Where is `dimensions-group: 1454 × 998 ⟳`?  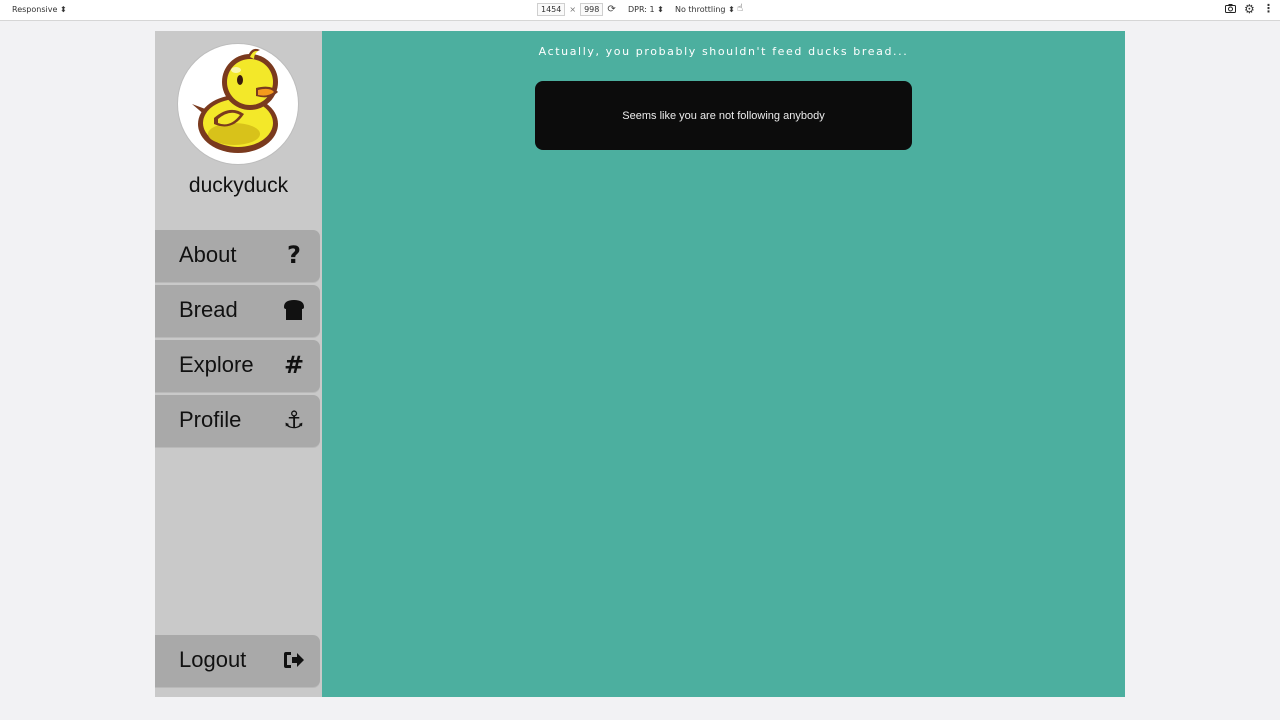 dimensions-group: 1454 × 998 ⟳ is located at coordinates (576, 9).